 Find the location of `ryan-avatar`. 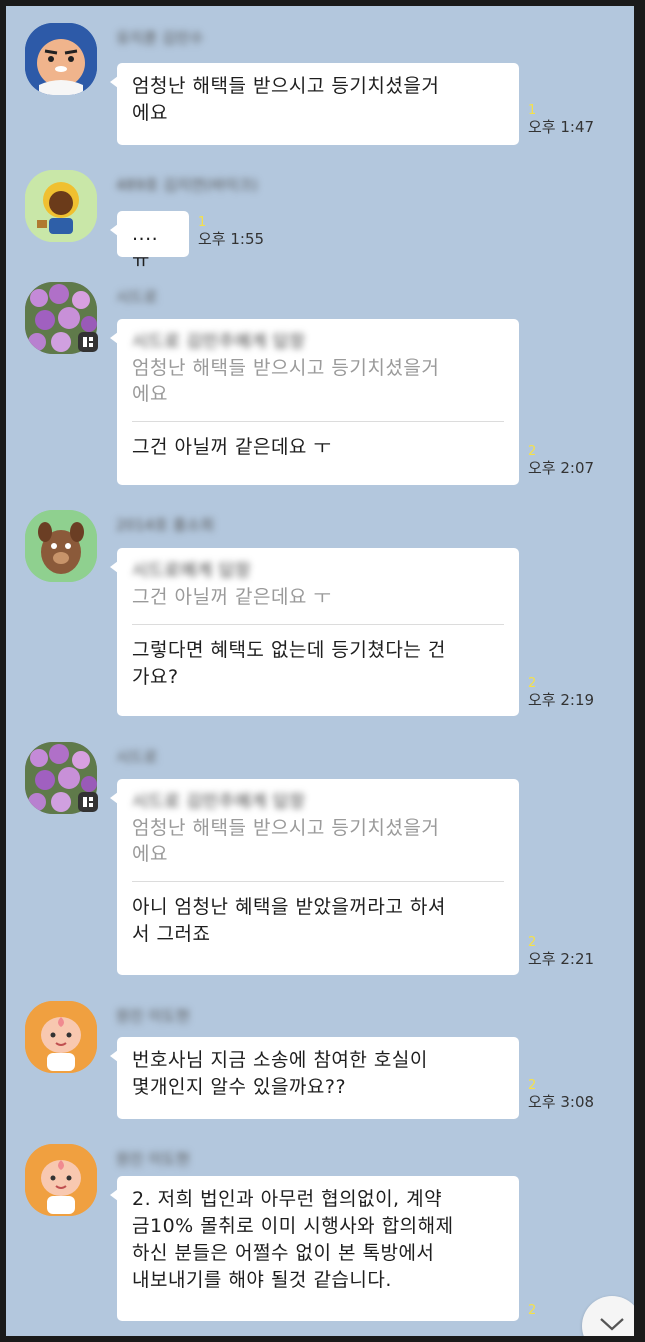

ryan-avatar is located at coordinates (61, 59).